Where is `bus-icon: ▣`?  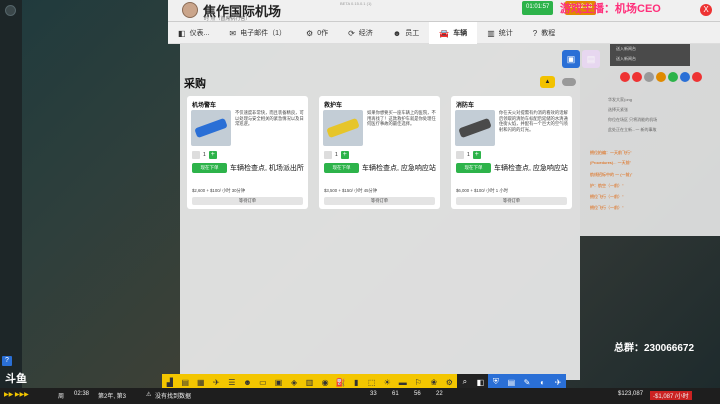 bus-icon: ▣ is located at coordinates (571, 59).